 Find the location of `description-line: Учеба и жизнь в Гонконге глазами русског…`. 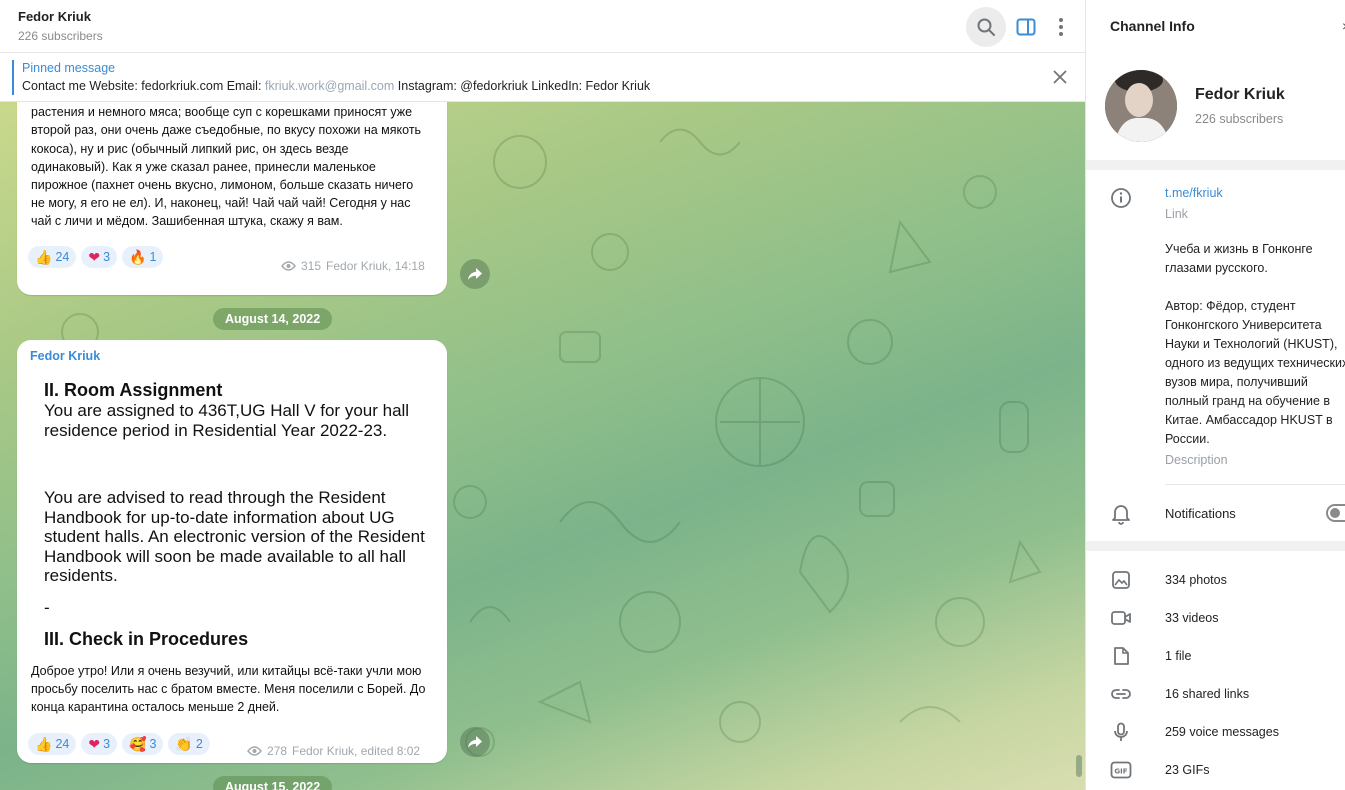

description-line: Учеба и жизнь в Гонконге глазами русског… is located at coordinates (1239, 258).